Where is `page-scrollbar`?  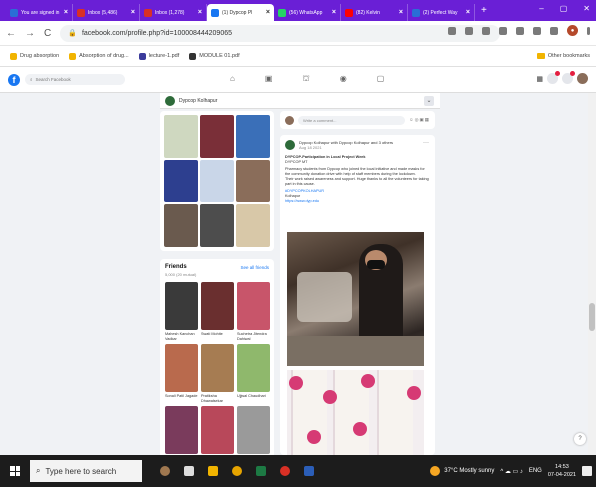
page-scrollbar is located at coordinates (592, 274).